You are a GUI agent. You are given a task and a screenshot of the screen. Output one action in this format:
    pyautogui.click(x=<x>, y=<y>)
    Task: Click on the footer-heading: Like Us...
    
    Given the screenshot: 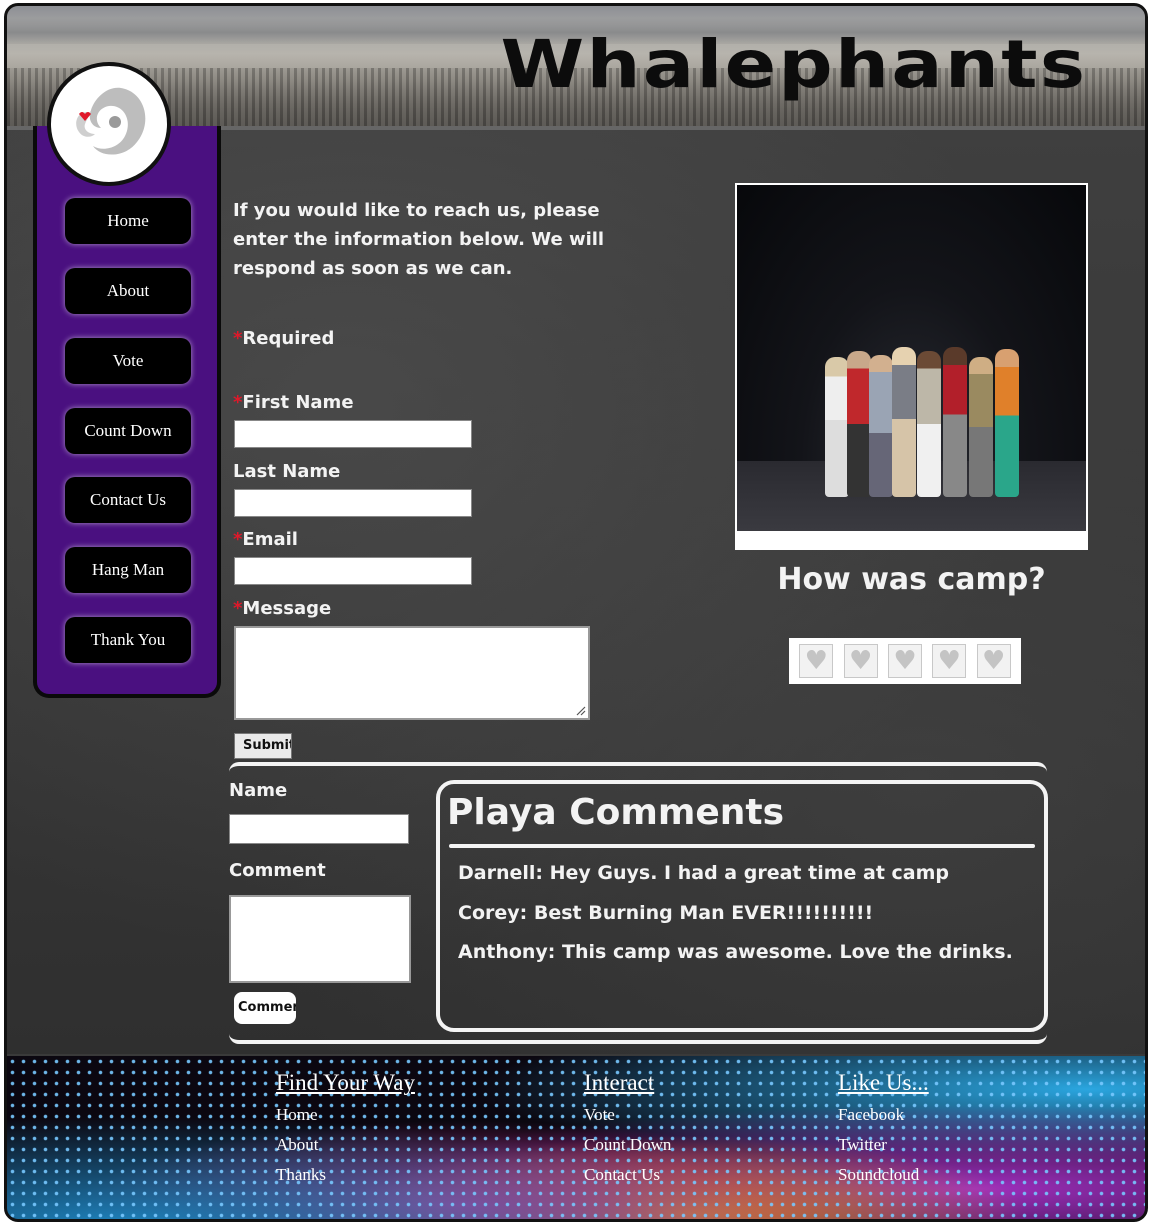 What is the action you would take?
    pyautogui.click(x=883, y=1082)
    